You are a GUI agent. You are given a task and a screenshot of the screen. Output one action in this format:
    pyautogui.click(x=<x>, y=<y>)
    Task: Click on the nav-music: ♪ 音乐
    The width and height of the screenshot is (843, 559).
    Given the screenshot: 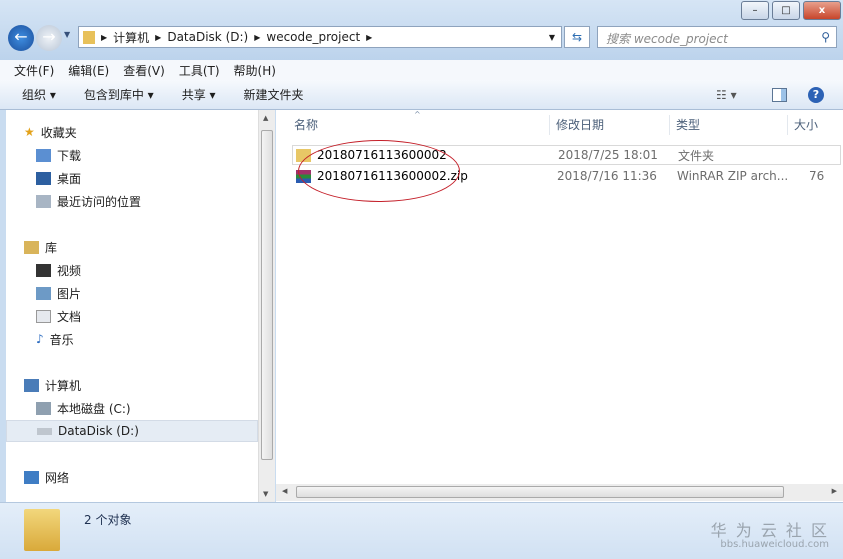 What is the action you would take?
    pyautogui.click(x=132, y=339)
    